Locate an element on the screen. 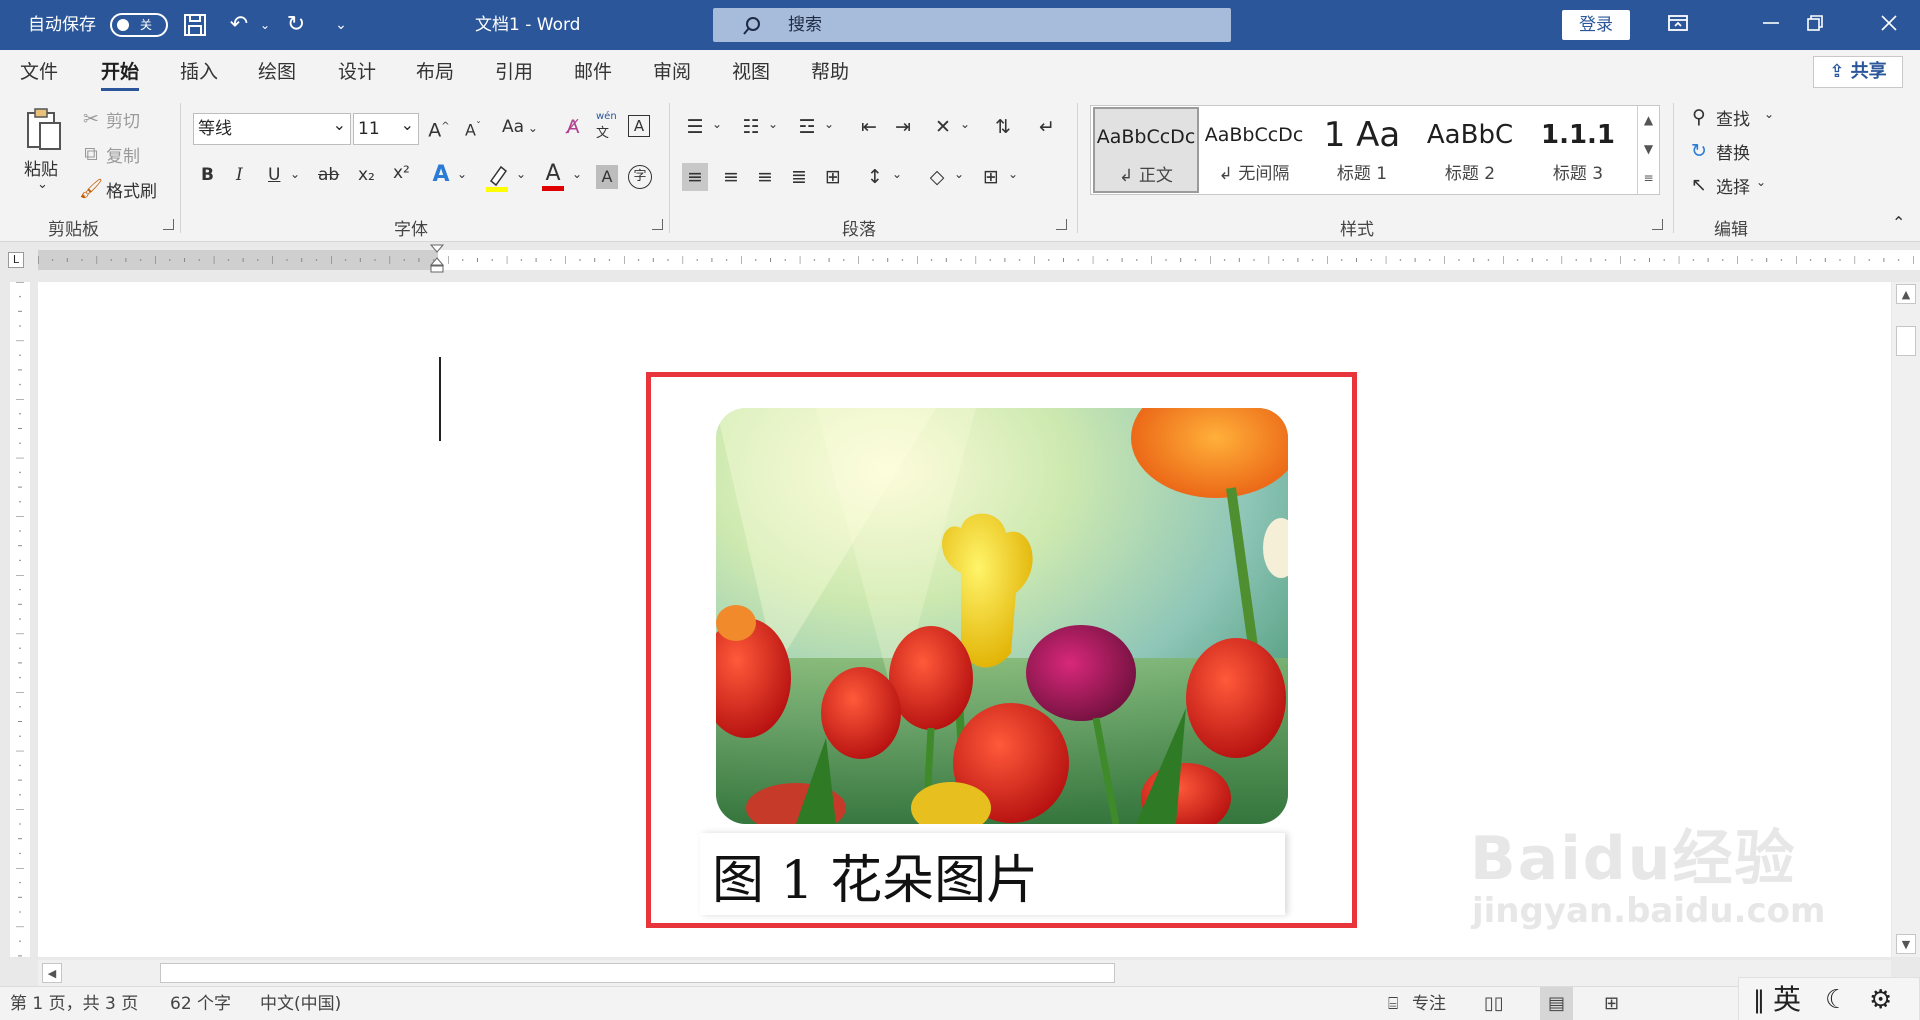  style-heading-3: 1.1.1 标题 3 is located at coordinates (1578, 150).